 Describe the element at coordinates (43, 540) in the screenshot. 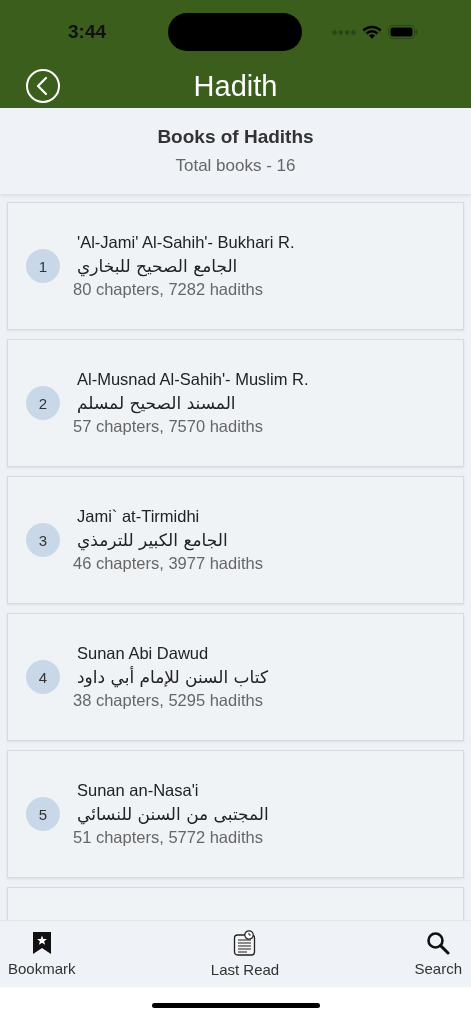

I see `number-badge: 3` at that location.